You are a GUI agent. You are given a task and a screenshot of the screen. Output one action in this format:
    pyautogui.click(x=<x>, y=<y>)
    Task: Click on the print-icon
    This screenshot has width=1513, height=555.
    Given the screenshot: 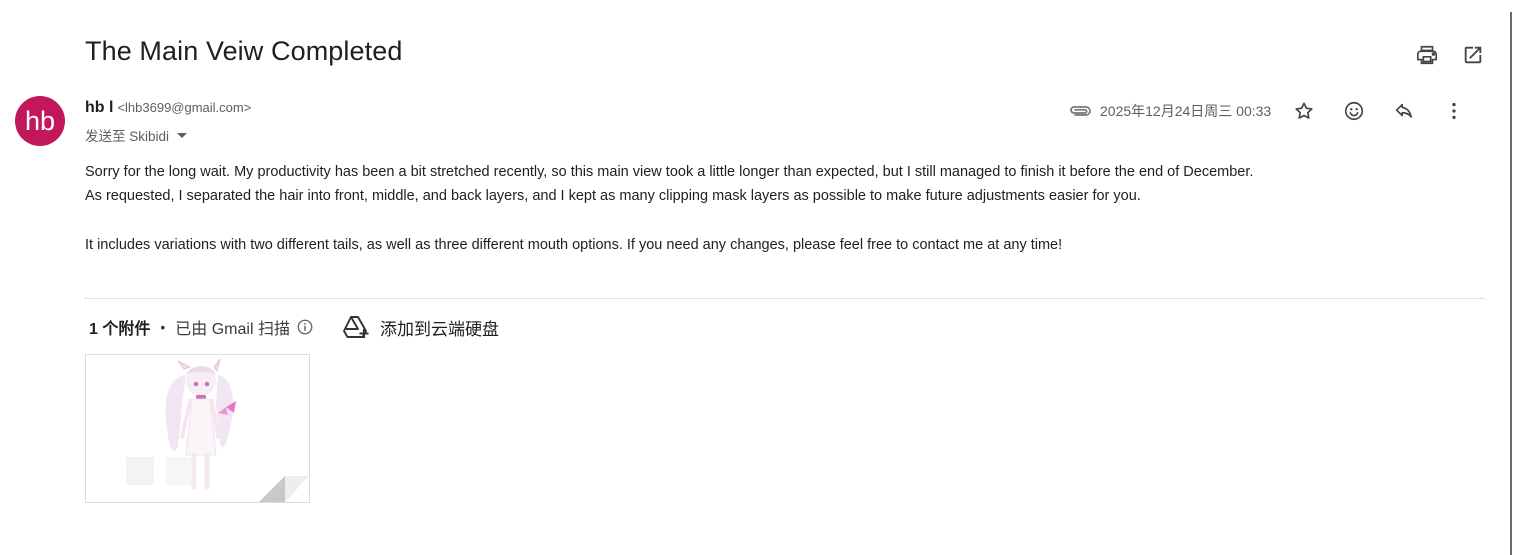 What is the action you would take?
    pyautogui.click(x=1427, y=55)
    